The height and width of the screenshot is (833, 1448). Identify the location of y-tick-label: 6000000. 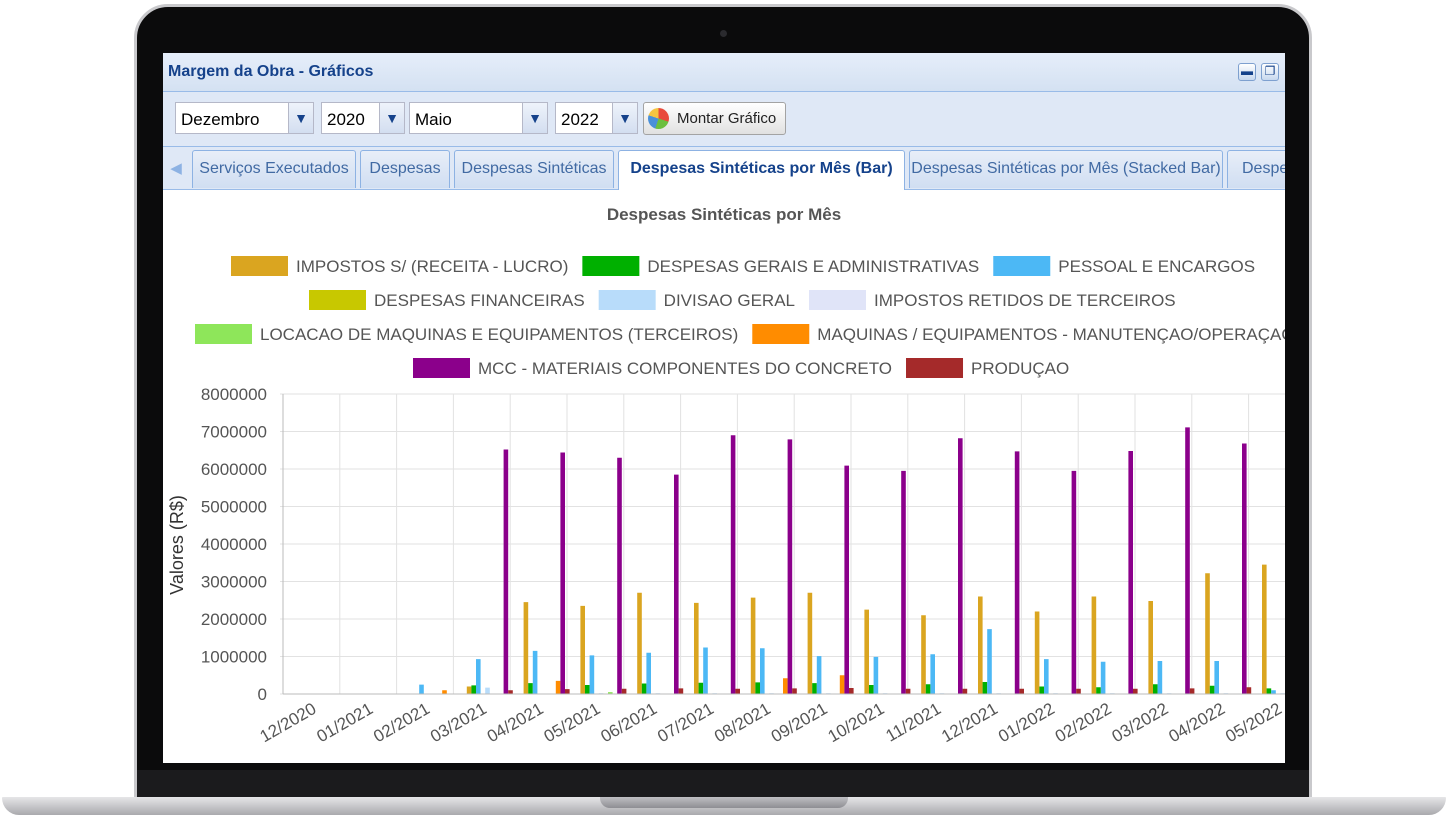
(234, 469).